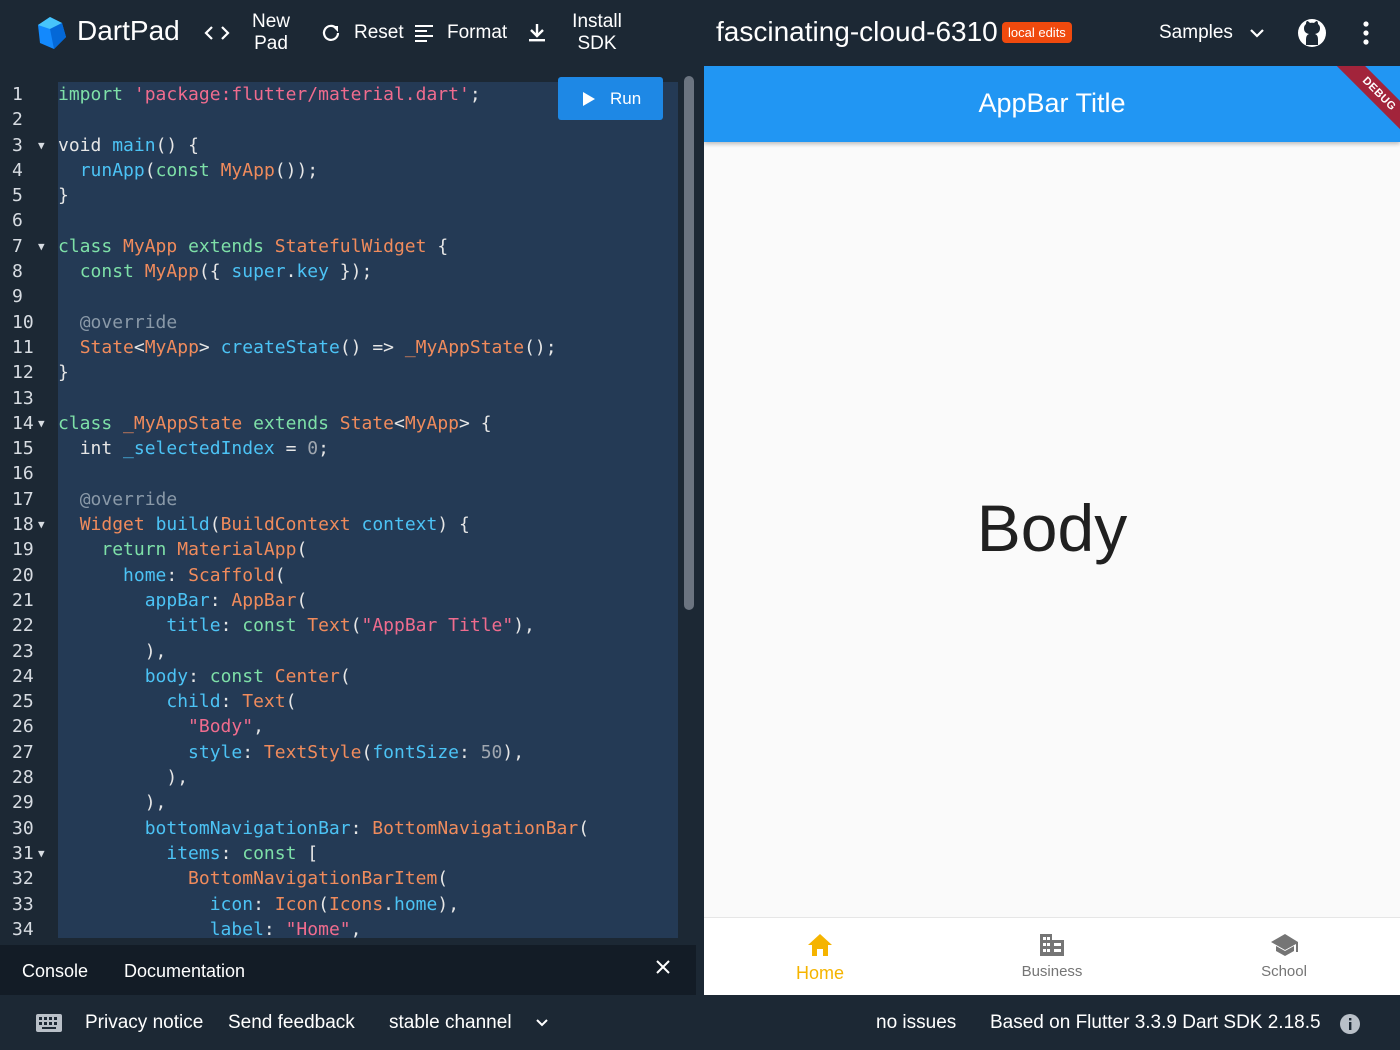 This screenshot has height=1050, width=1400. I want to click on line-number: 26, so click(23, 727).